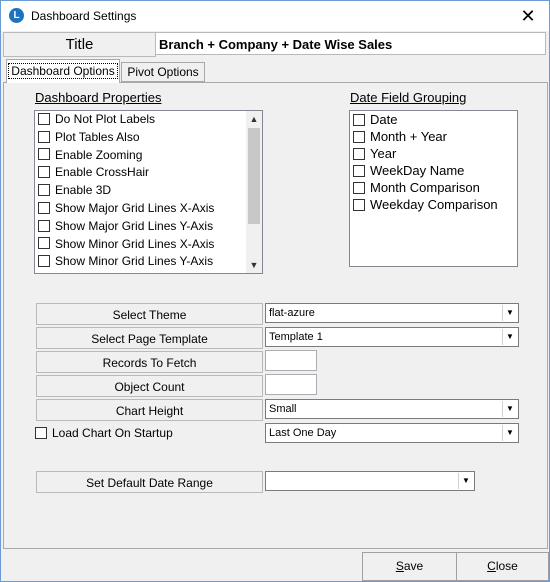  Describe the element at coordinates (392, 337) in the screenshot. I see `select-page-template-dropdown: Template 1 ▼` at that location.